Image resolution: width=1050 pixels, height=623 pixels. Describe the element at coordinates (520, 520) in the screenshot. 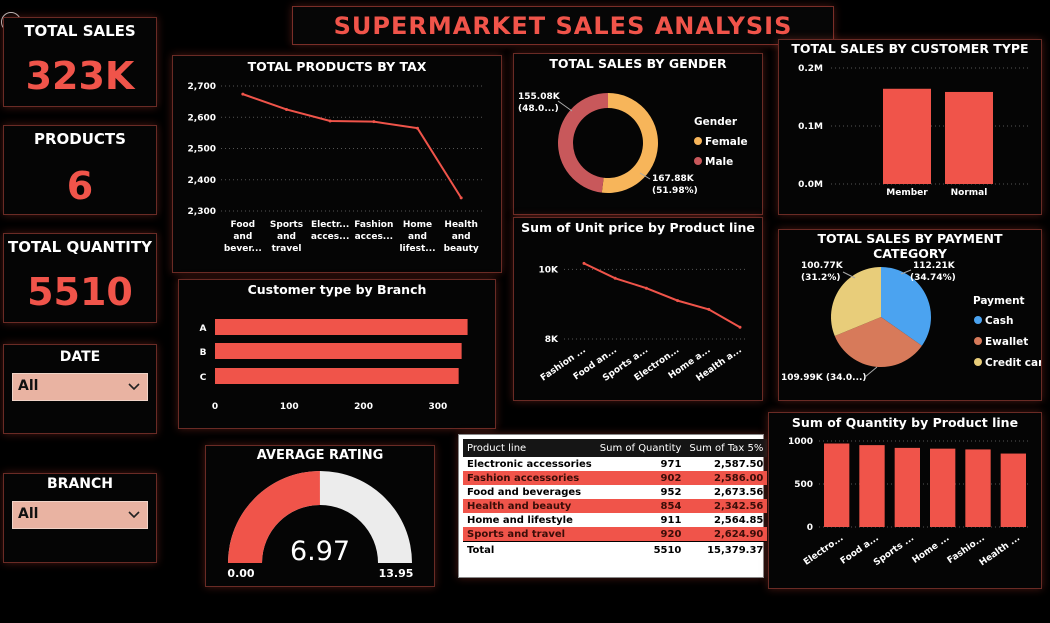

I see `table-cell: Home and lifestyle` at that location.